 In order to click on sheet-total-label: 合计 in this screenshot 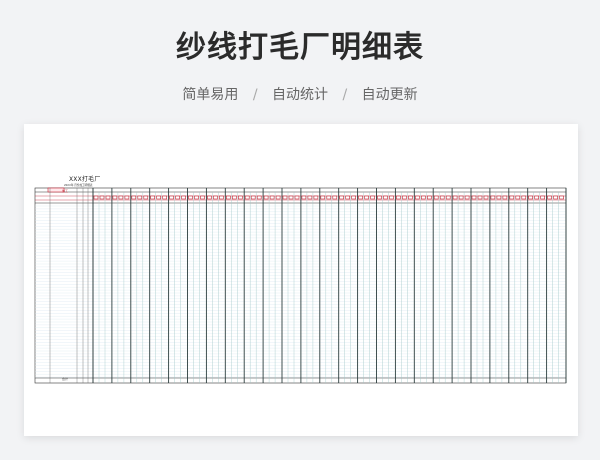, I will do `click(65, 379)`.